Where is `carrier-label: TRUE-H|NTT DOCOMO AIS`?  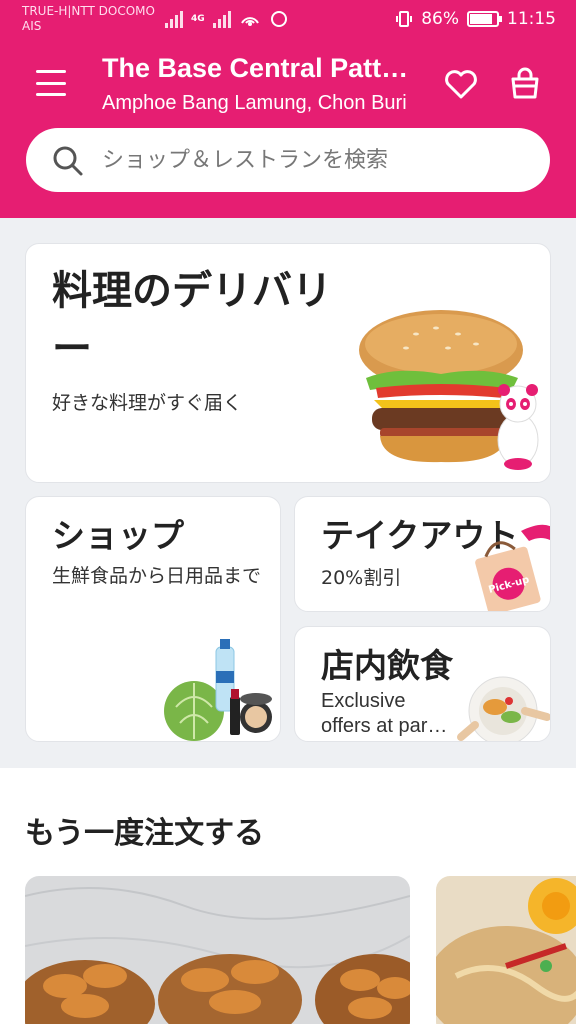 carrier-label: TRUE-H|NTT DOCOMO AIS is located at coordinates (88, 19).